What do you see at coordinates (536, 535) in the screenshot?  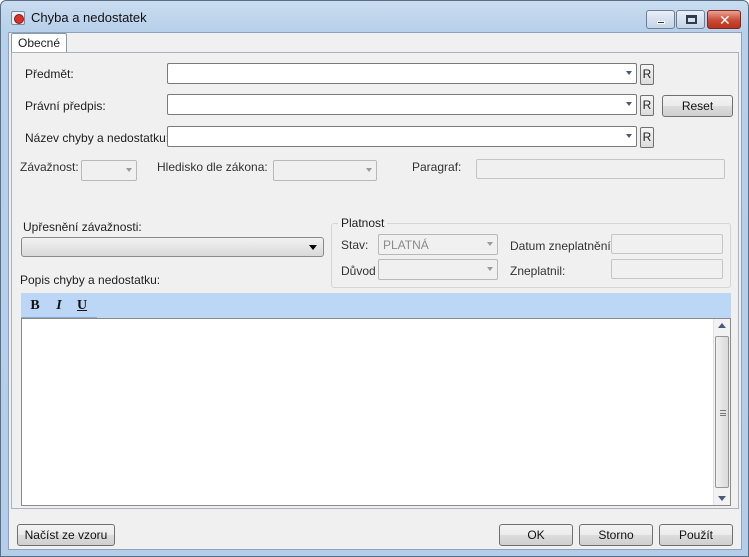 I see `ok-button: OK` at bounding box center [536, 535].